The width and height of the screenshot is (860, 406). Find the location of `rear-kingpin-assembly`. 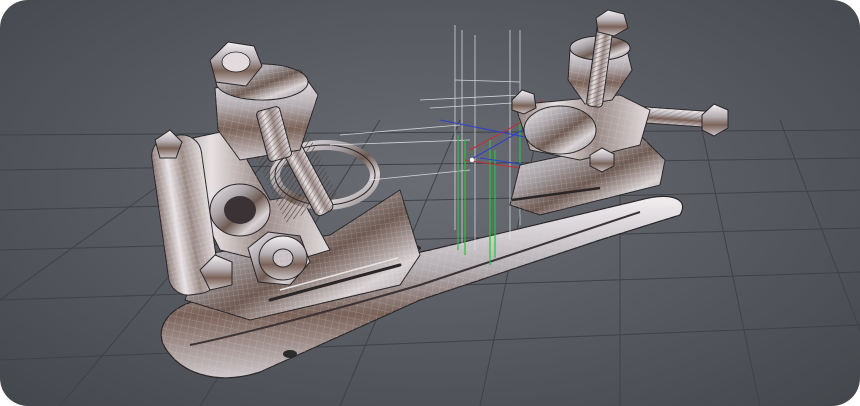

rear-kingpin-assembly is located at coordinates (600, 58).